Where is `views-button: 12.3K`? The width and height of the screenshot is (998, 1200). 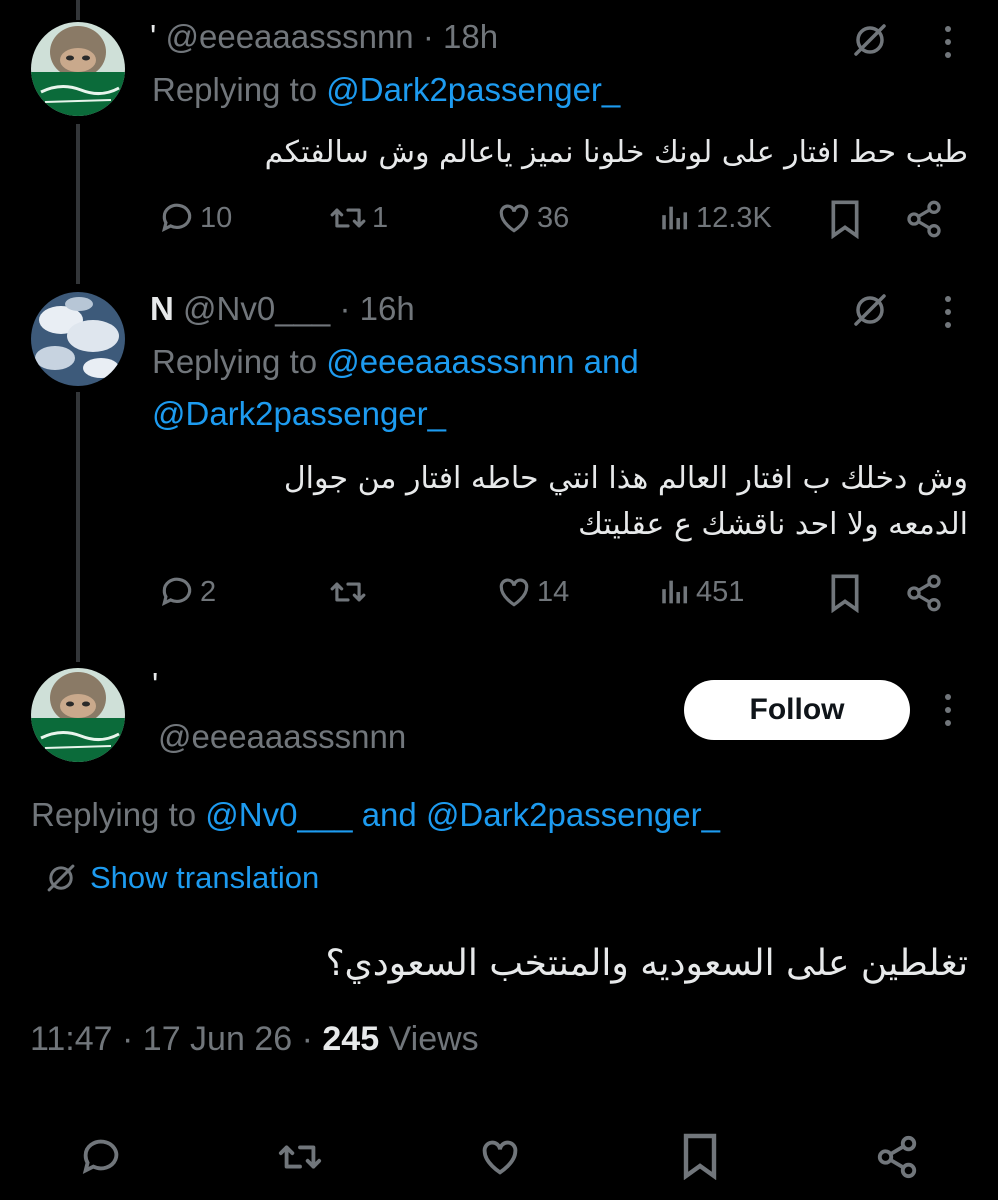
views-button: 12.3K is located at coordinates (715, 218).